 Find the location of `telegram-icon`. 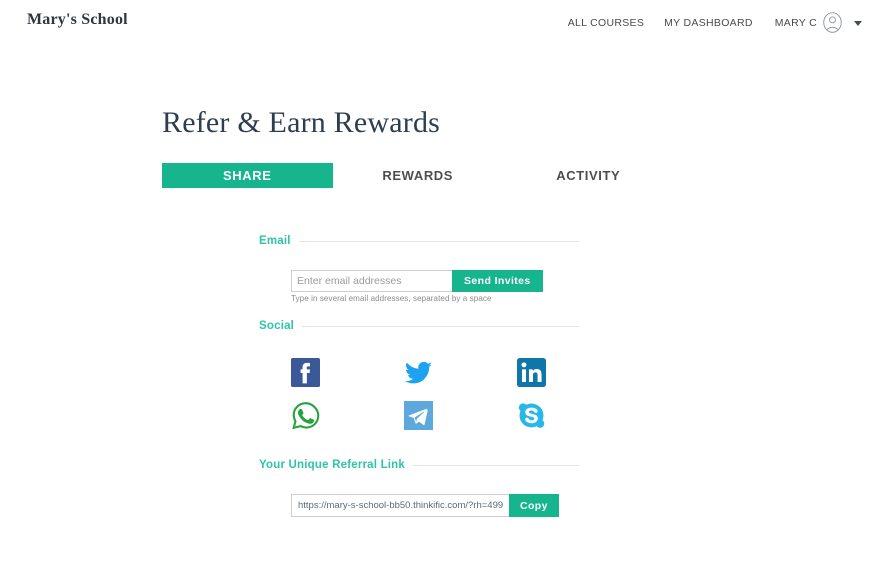

telegram-icon is located at coordinates (418, 415).